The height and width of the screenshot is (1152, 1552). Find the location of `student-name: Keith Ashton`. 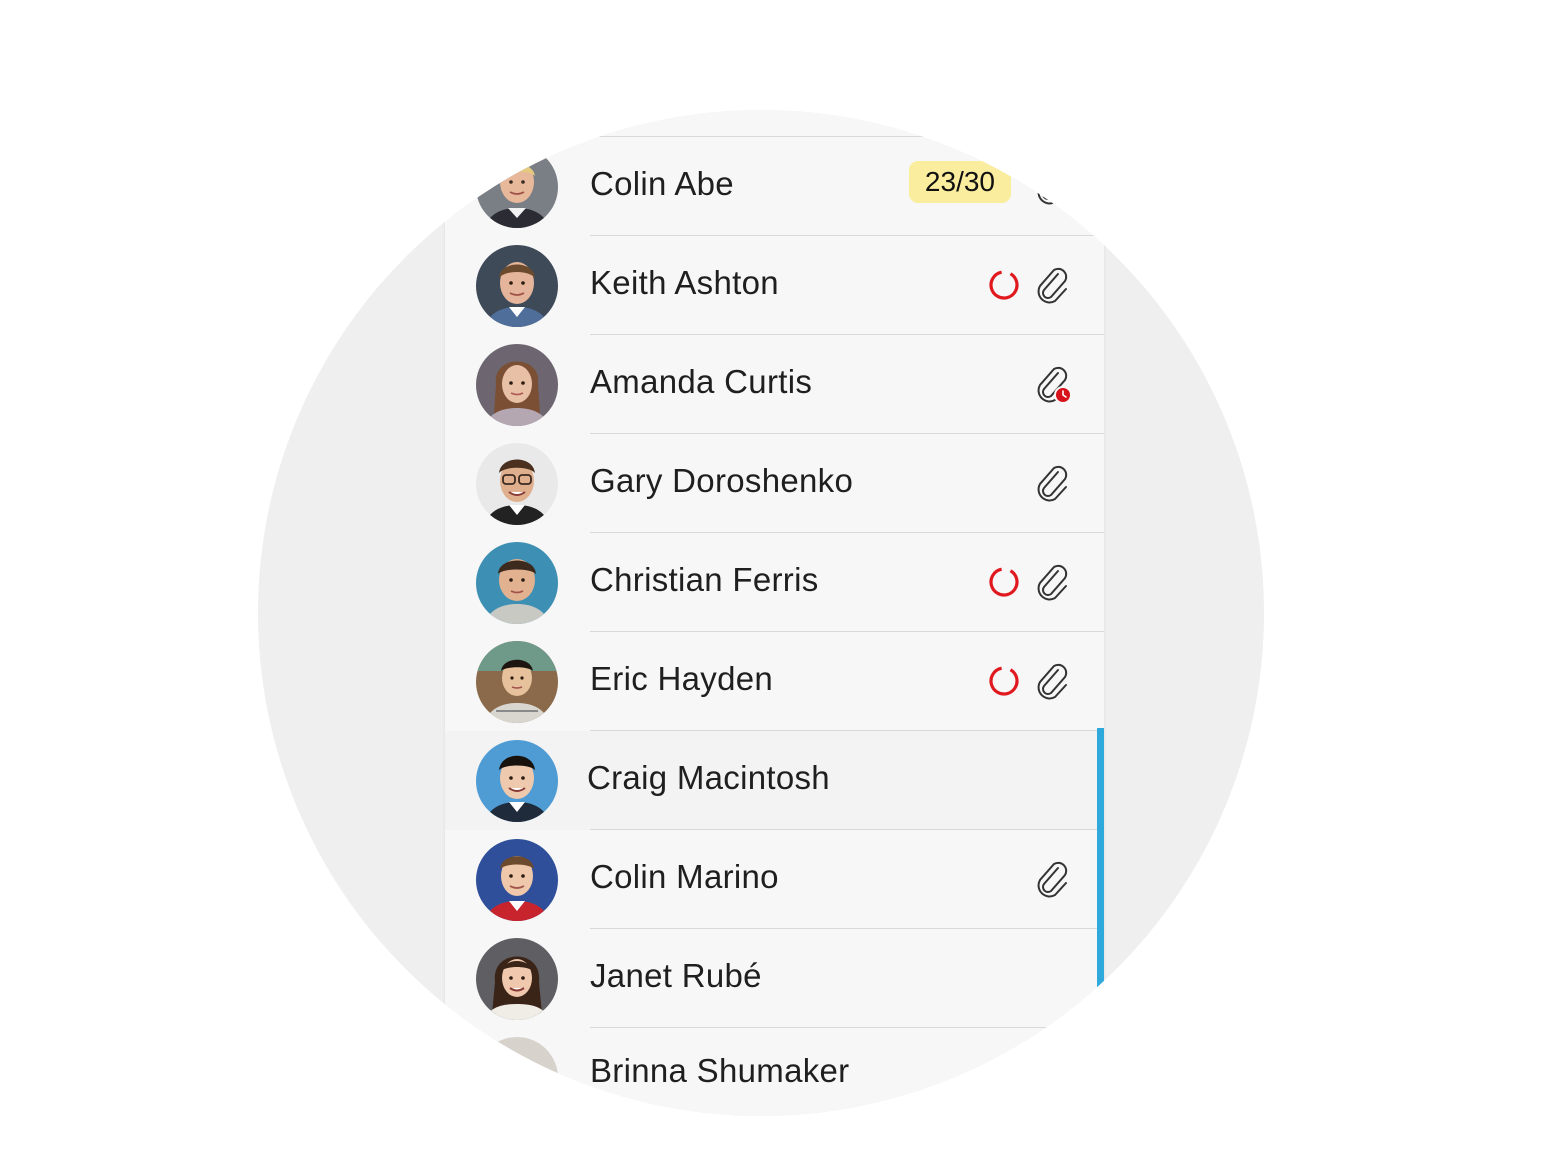

student-name: Keith Ashton is located at coordinates (684, 282).